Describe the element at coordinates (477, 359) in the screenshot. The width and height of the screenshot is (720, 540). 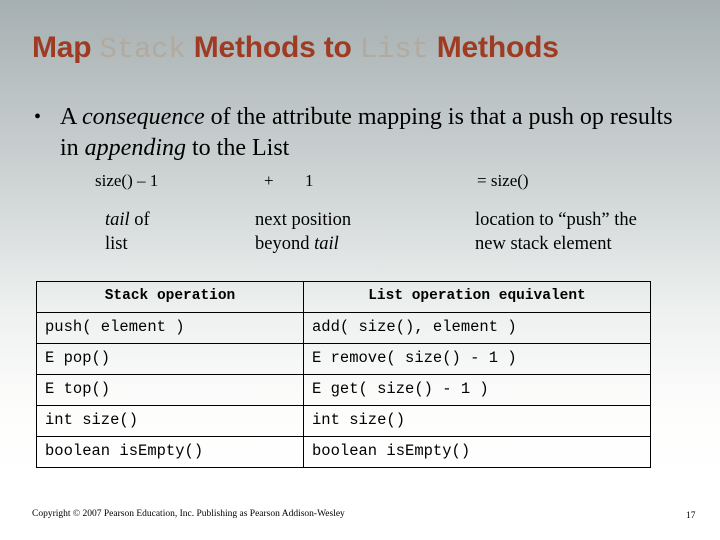
I see `table-cell-list-op: E remove( size() - 1 )` at that location.